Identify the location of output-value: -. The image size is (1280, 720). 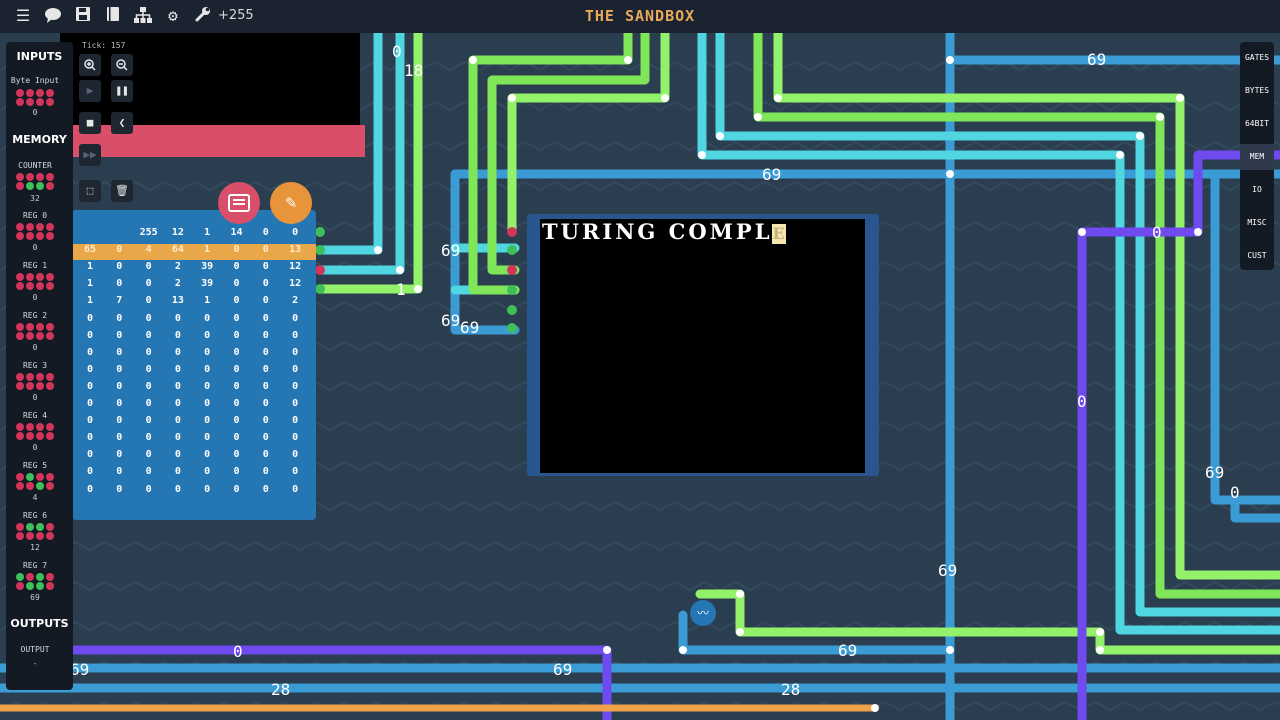
(35, 663).